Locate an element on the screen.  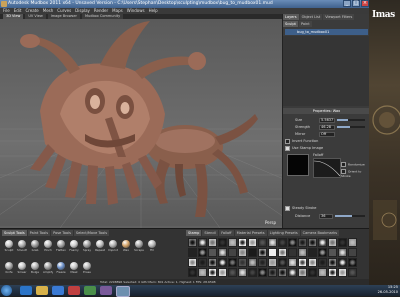
tool-flatten: Flatten is located at coordinates (61, 246).